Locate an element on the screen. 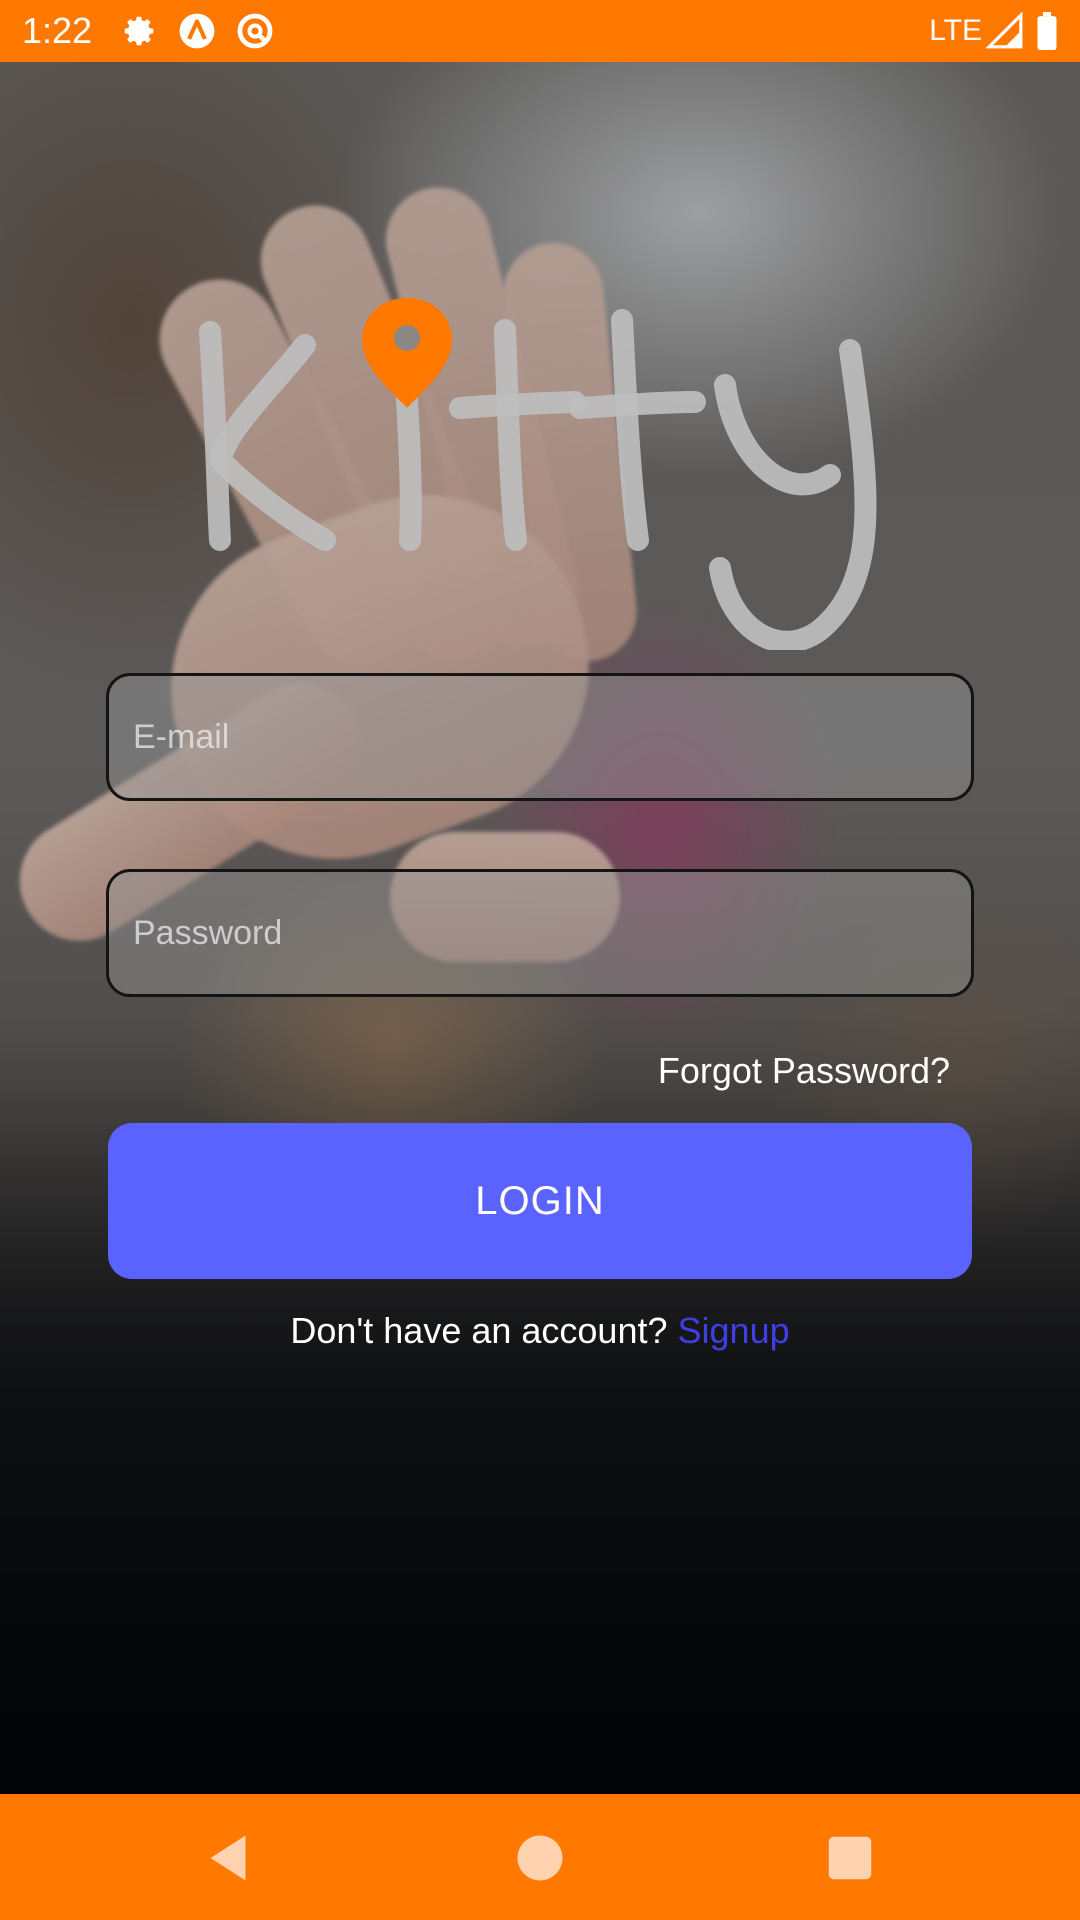 This screenshot has height=1920, width=1080. forgot-password-link: Forgot Password? is located at coordinates (804, 1071).